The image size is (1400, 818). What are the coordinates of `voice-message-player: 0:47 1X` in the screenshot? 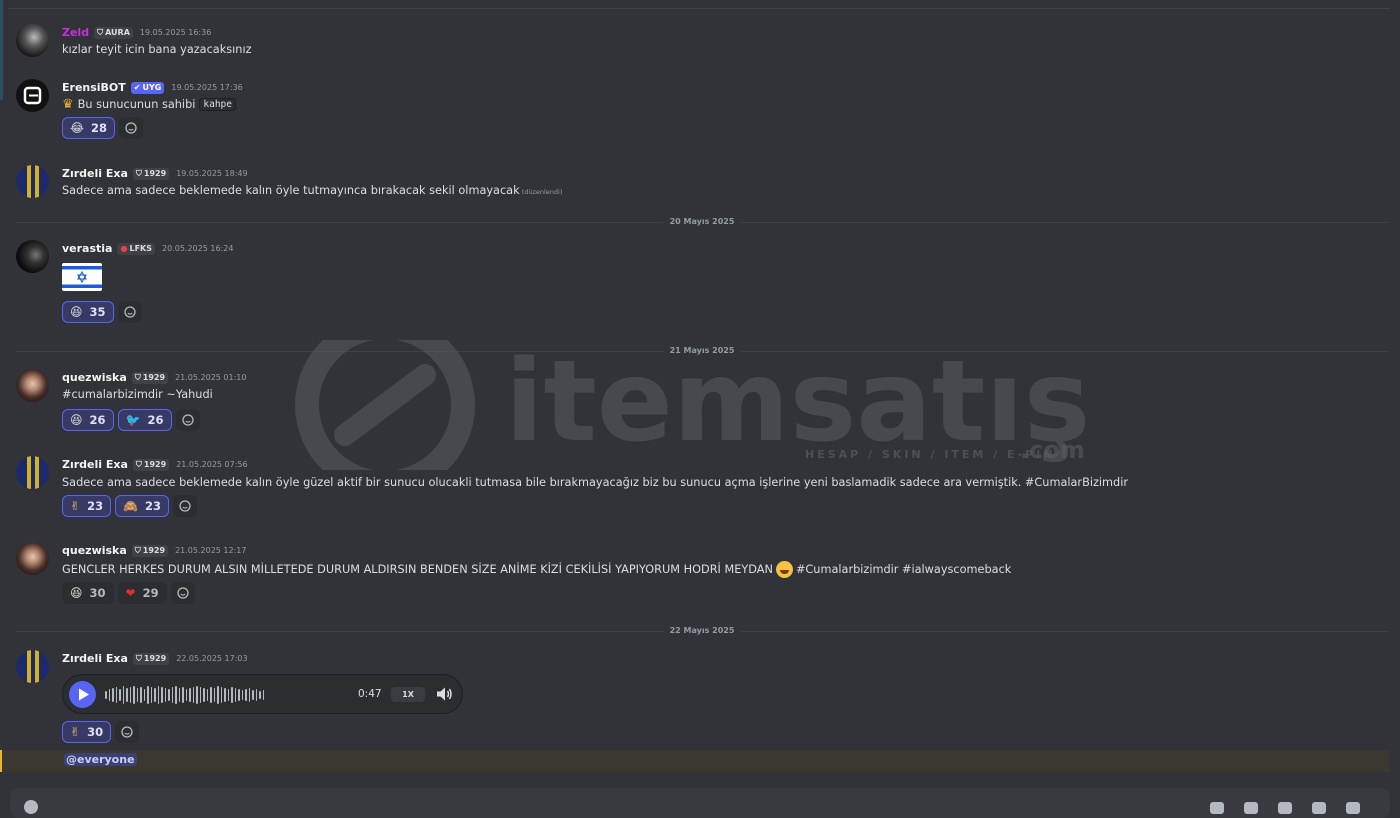 It's located at (262, 694).